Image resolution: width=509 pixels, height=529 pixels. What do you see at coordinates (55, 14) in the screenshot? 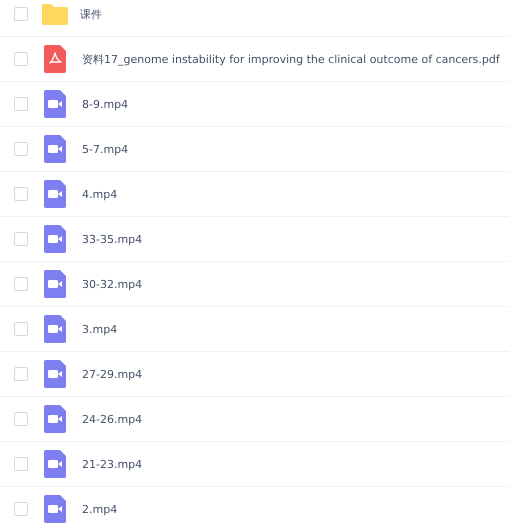
I see `folder-icon` at bounding box center [55, 14].